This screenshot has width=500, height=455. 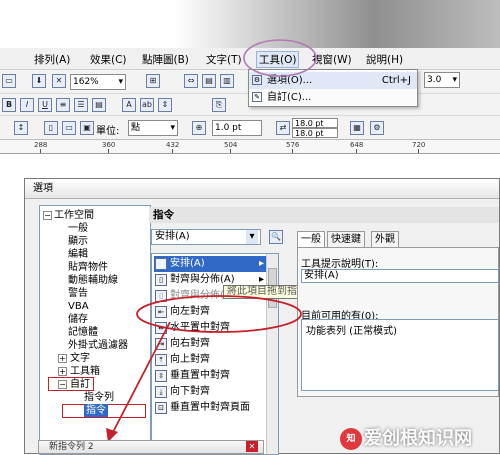 I want to click on watermark-text: 爱创根知识网, so click(x=418, y=438).